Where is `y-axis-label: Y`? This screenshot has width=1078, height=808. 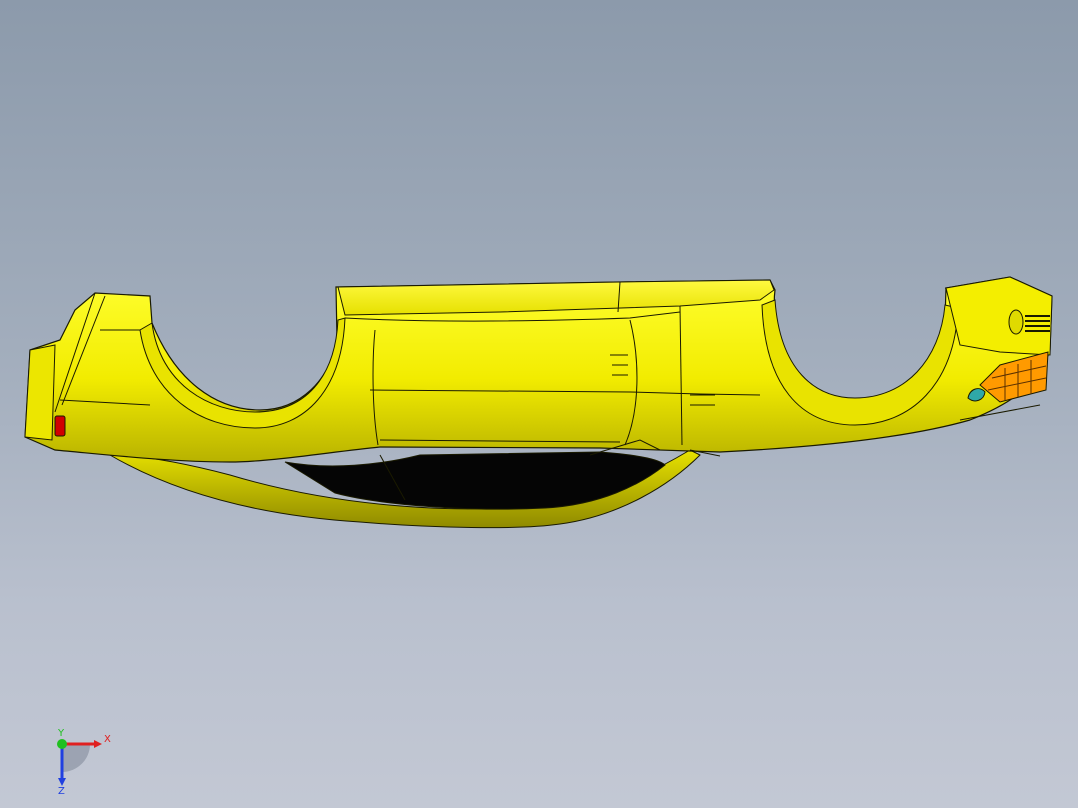 y-axis-label: Y is located at coordinates (61, 733).